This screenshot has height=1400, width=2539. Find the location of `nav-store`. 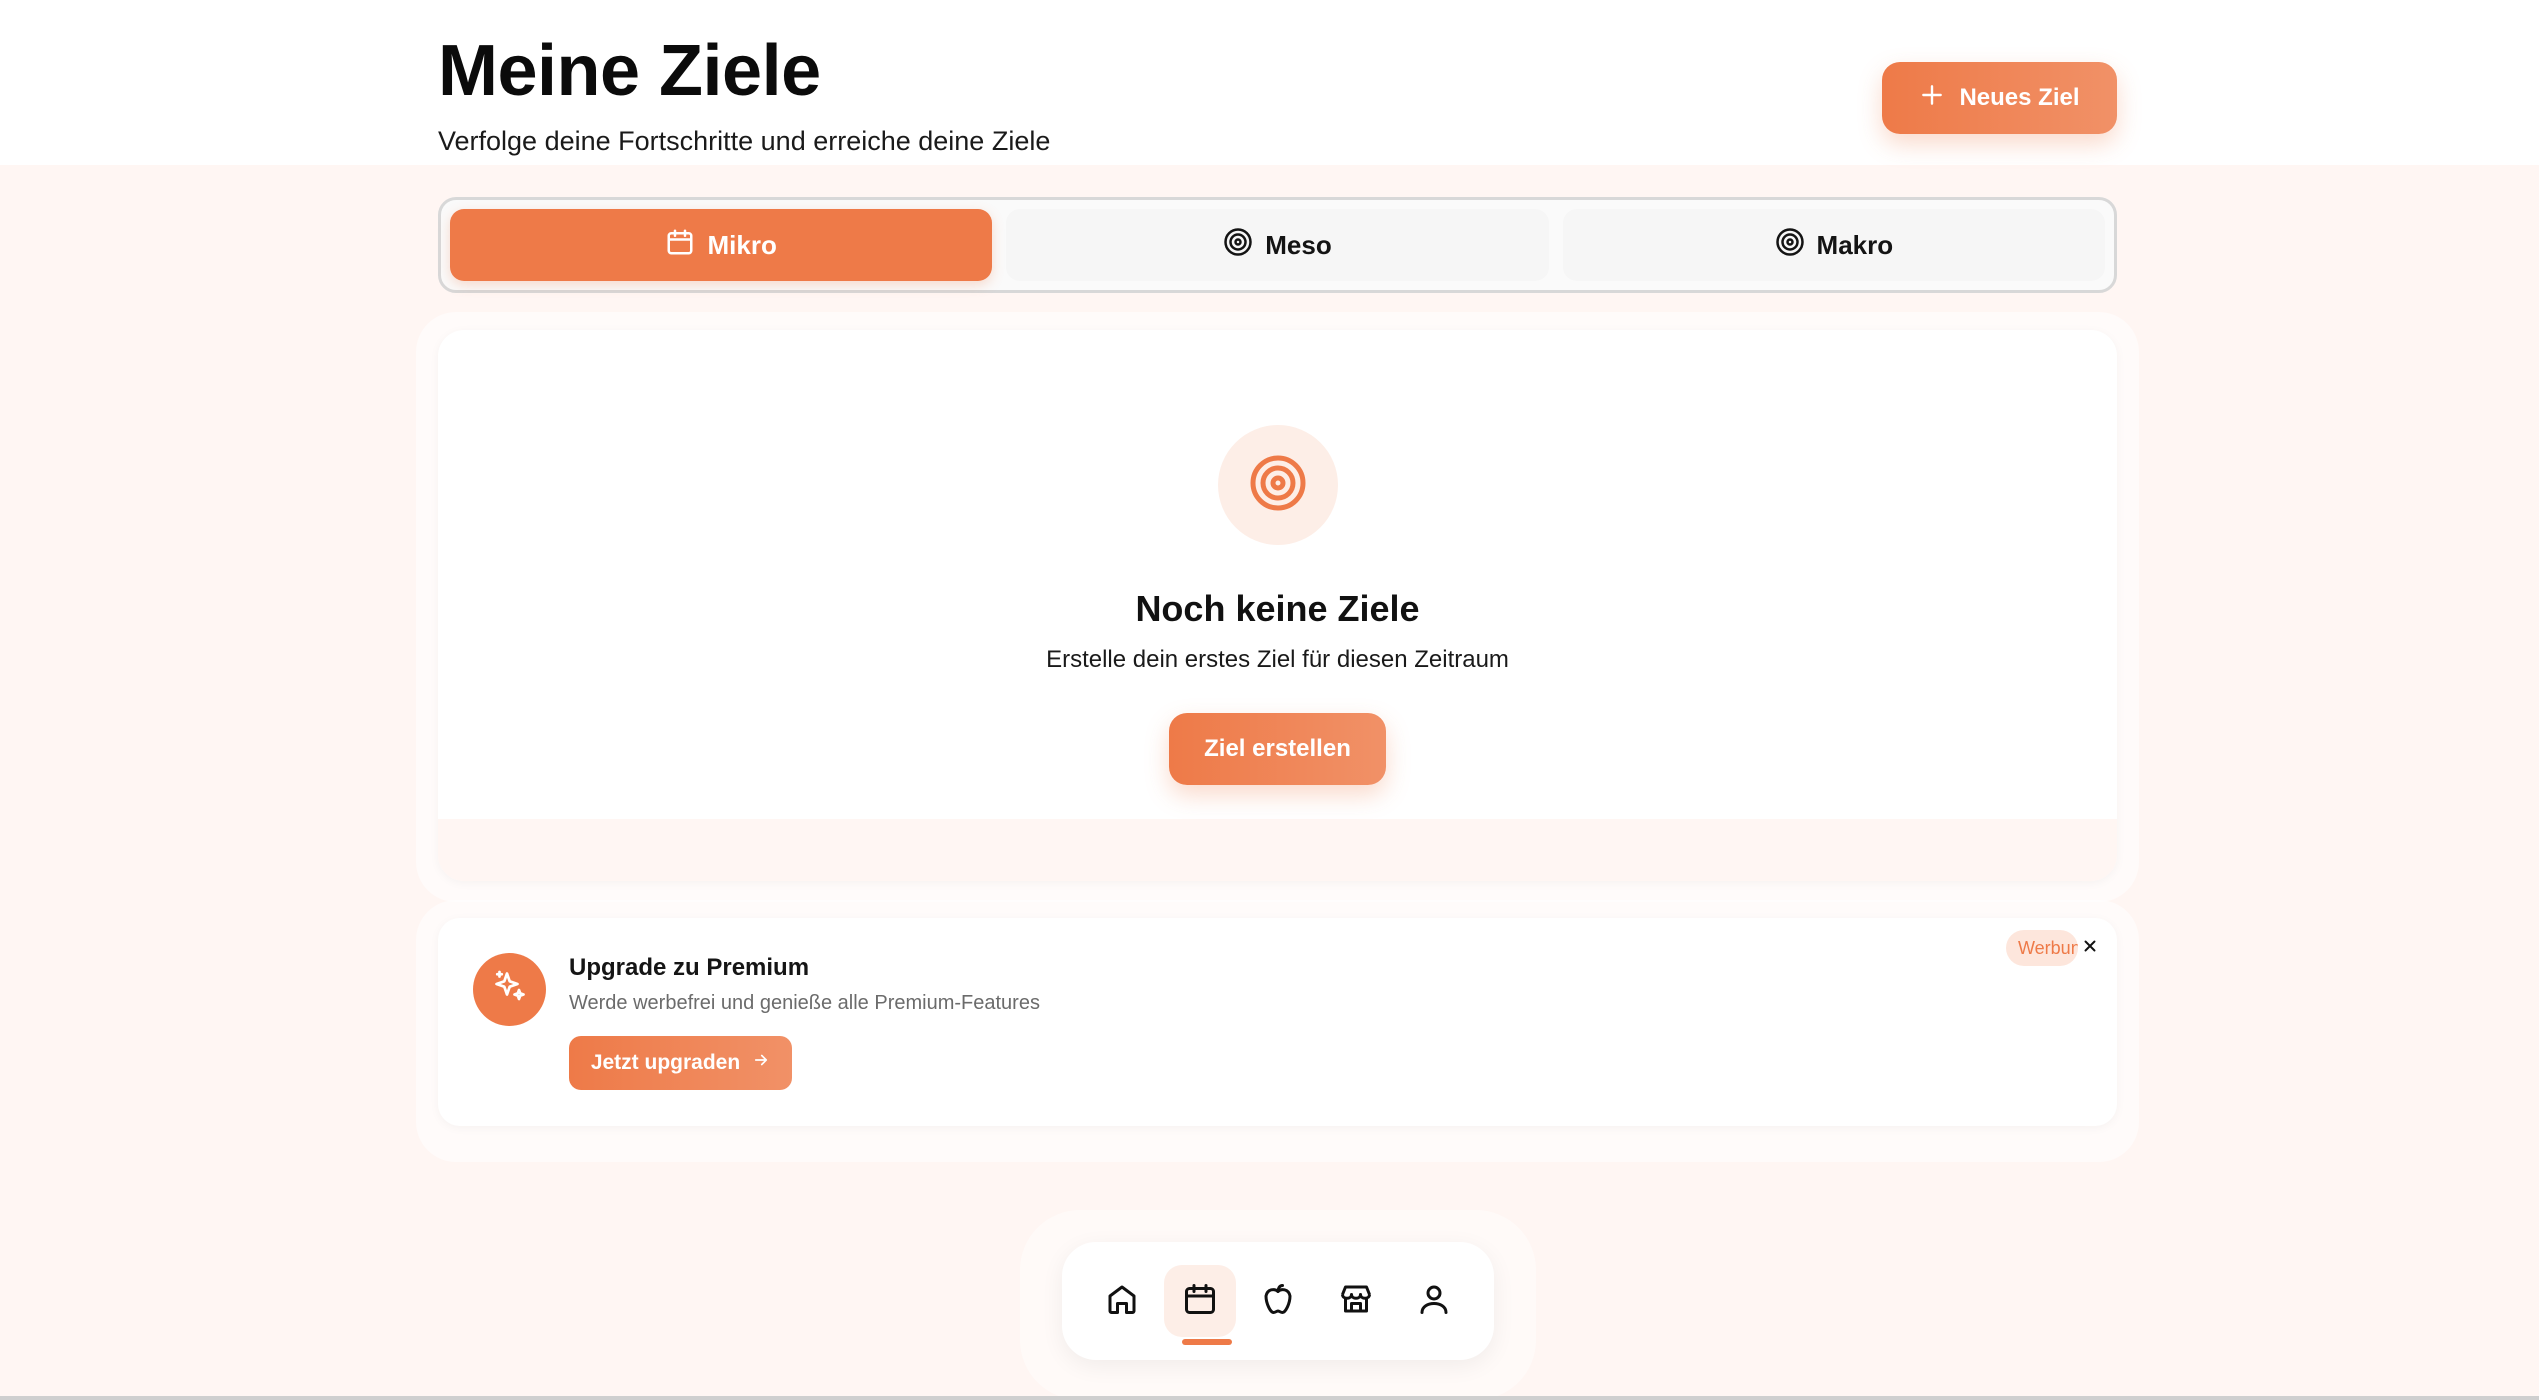

nav-store is located at coordinates (1356, 1301).